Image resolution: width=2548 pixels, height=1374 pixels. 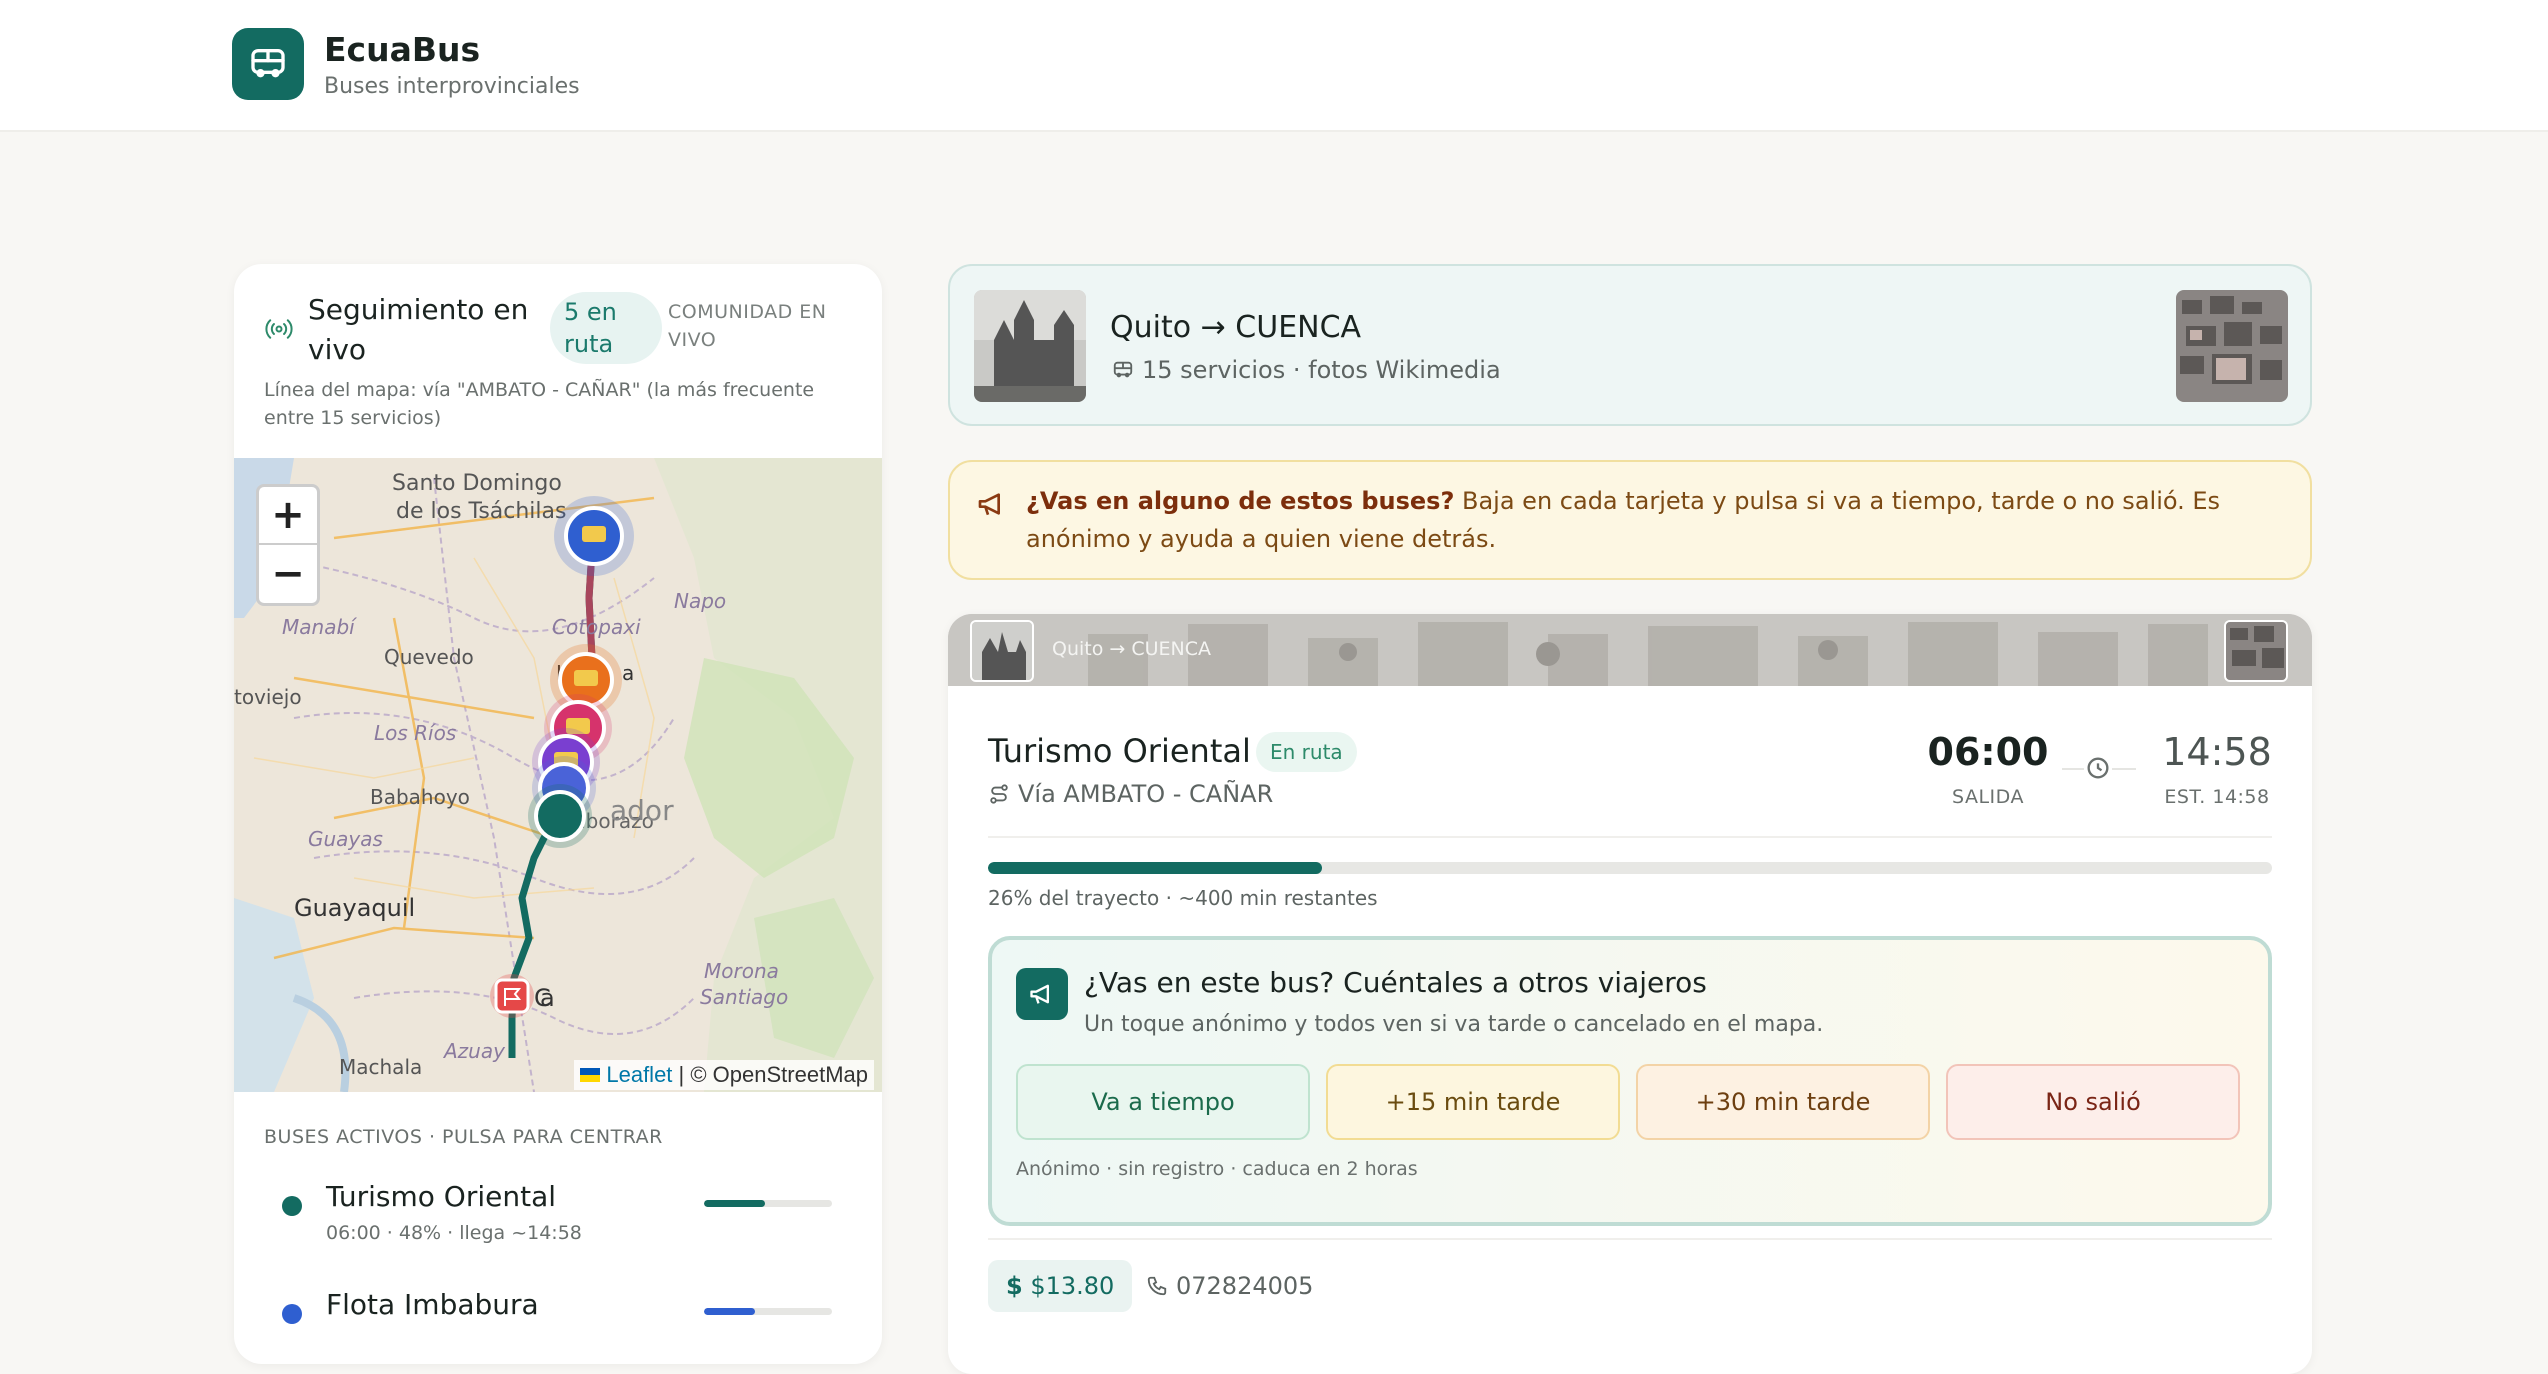 What do you see at coordinates (279, 329) in the screenshot?
I see `broadcast-icon` at bounding box center [279, 329].